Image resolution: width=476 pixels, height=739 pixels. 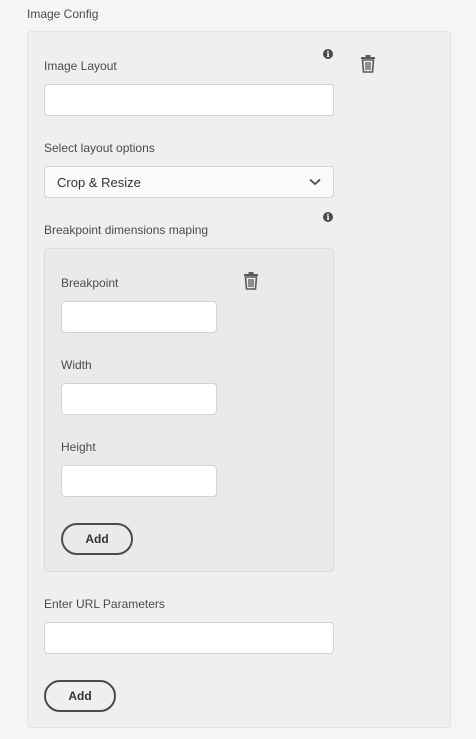 What do you see at coordinates (368, 64) in the screenshot?
I see `delete-image-config-trash-icon` at bounding box center [368, 64].